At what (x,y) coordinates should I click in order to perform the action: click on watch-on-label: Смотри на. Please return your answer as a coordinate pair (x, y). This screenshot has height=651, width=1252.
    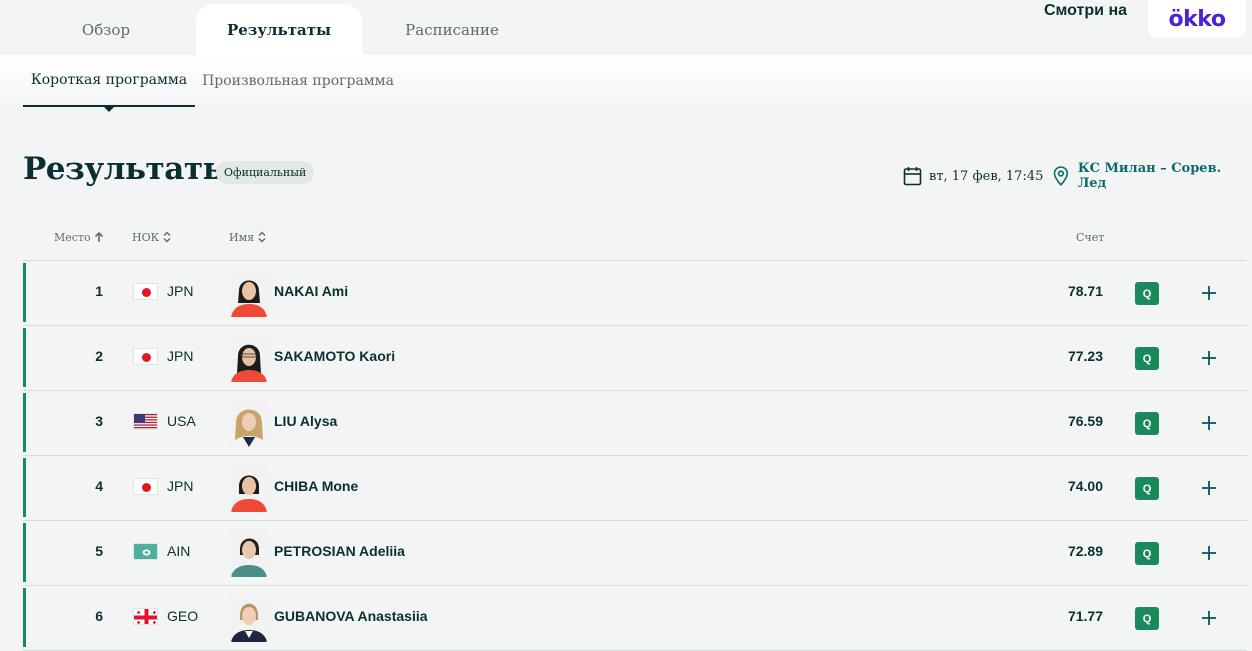
    Looking at the image, I should click on (1086, 10).